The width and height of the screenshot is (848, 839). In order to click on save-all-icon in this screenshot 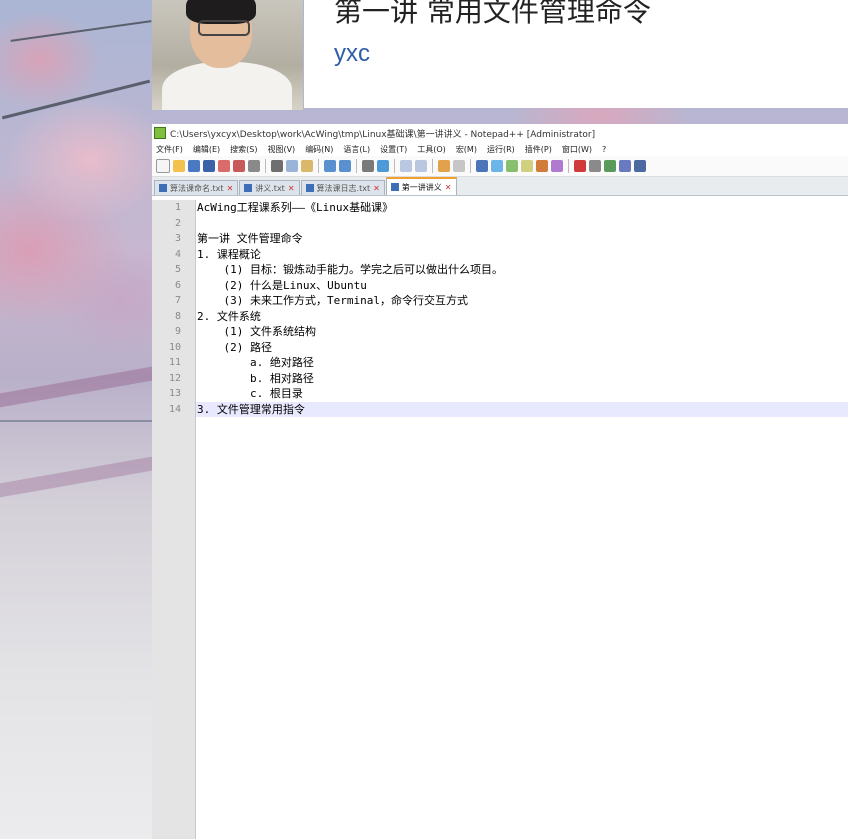, I will do `click(209, 166)`.